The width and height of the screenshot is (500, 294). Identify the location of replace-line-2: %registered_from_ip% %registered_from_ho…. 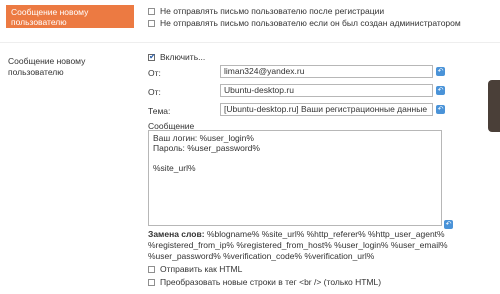
(298, 245).